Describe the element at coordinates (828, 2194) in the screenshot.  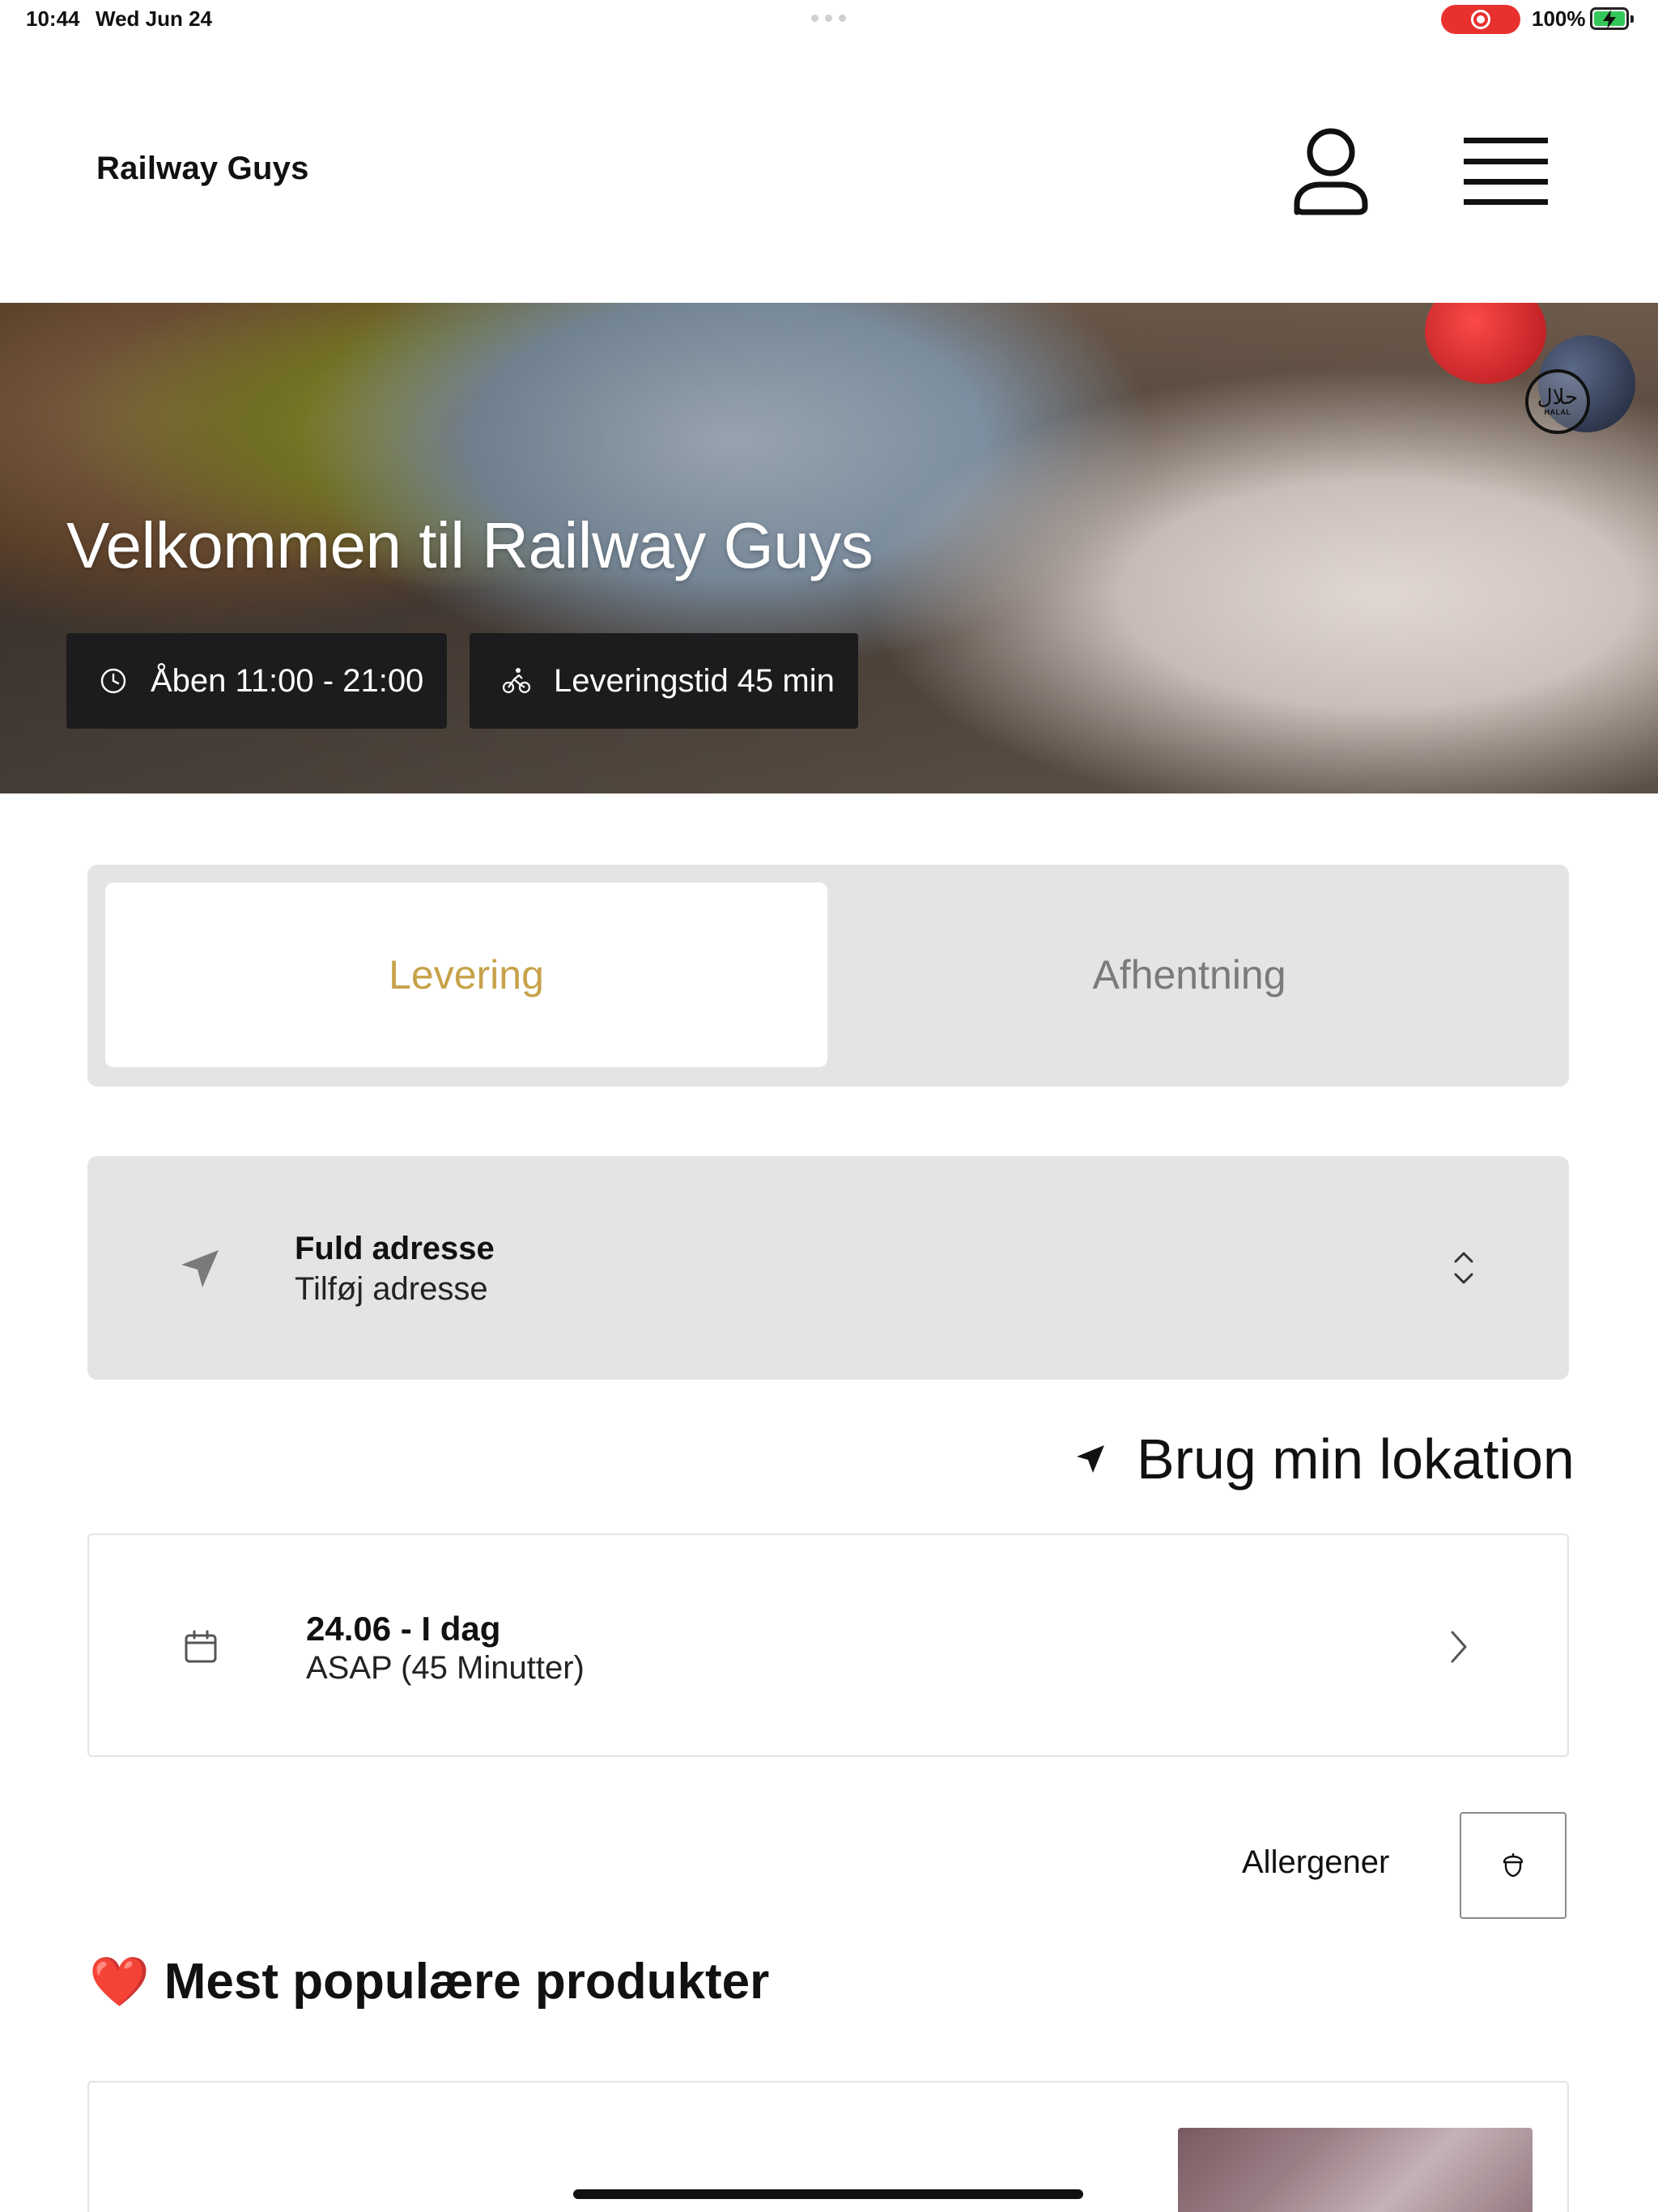
I see `home-indicator` at that location.